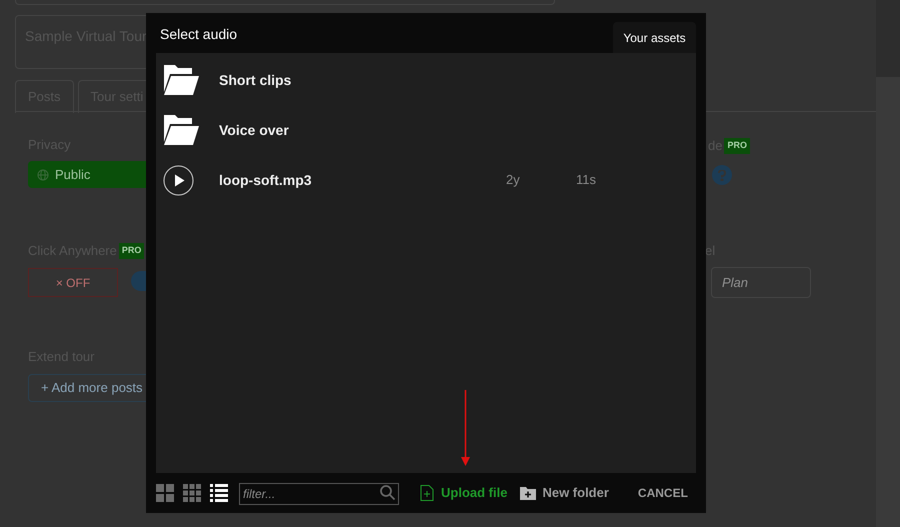  What do you see at coordinates (219, 493) in the screenshot?
I see `list-view-icon` at bounding box center [219, 493].